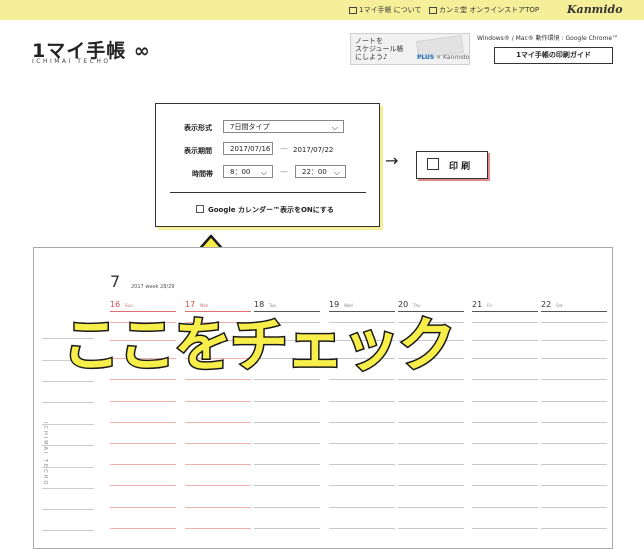 This screenshot has height=549, width=644. What do you see at coordinates (271, 210) in the screenshot?
I see `google-calendar-label: Google カレンダー™表示をONにする` at bounding box center [271, 210].